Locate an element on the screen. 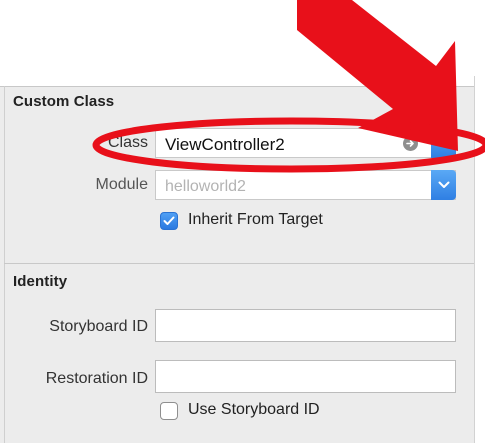 This screenshot has height=443, width=485. restoration-id-label: Restoration ID is located at coordinates (96, 378).